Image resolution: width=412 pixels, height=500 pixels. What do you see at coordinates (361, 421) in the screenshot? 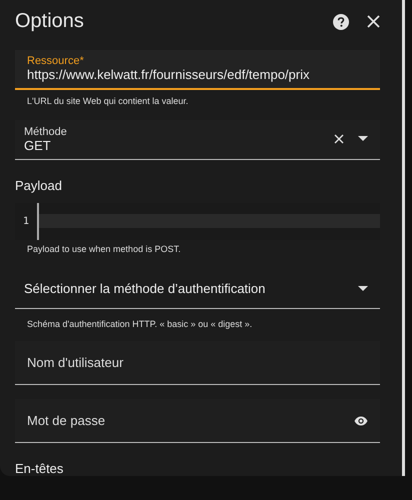
I see `eye-icon` at bounding box center [361, 421].